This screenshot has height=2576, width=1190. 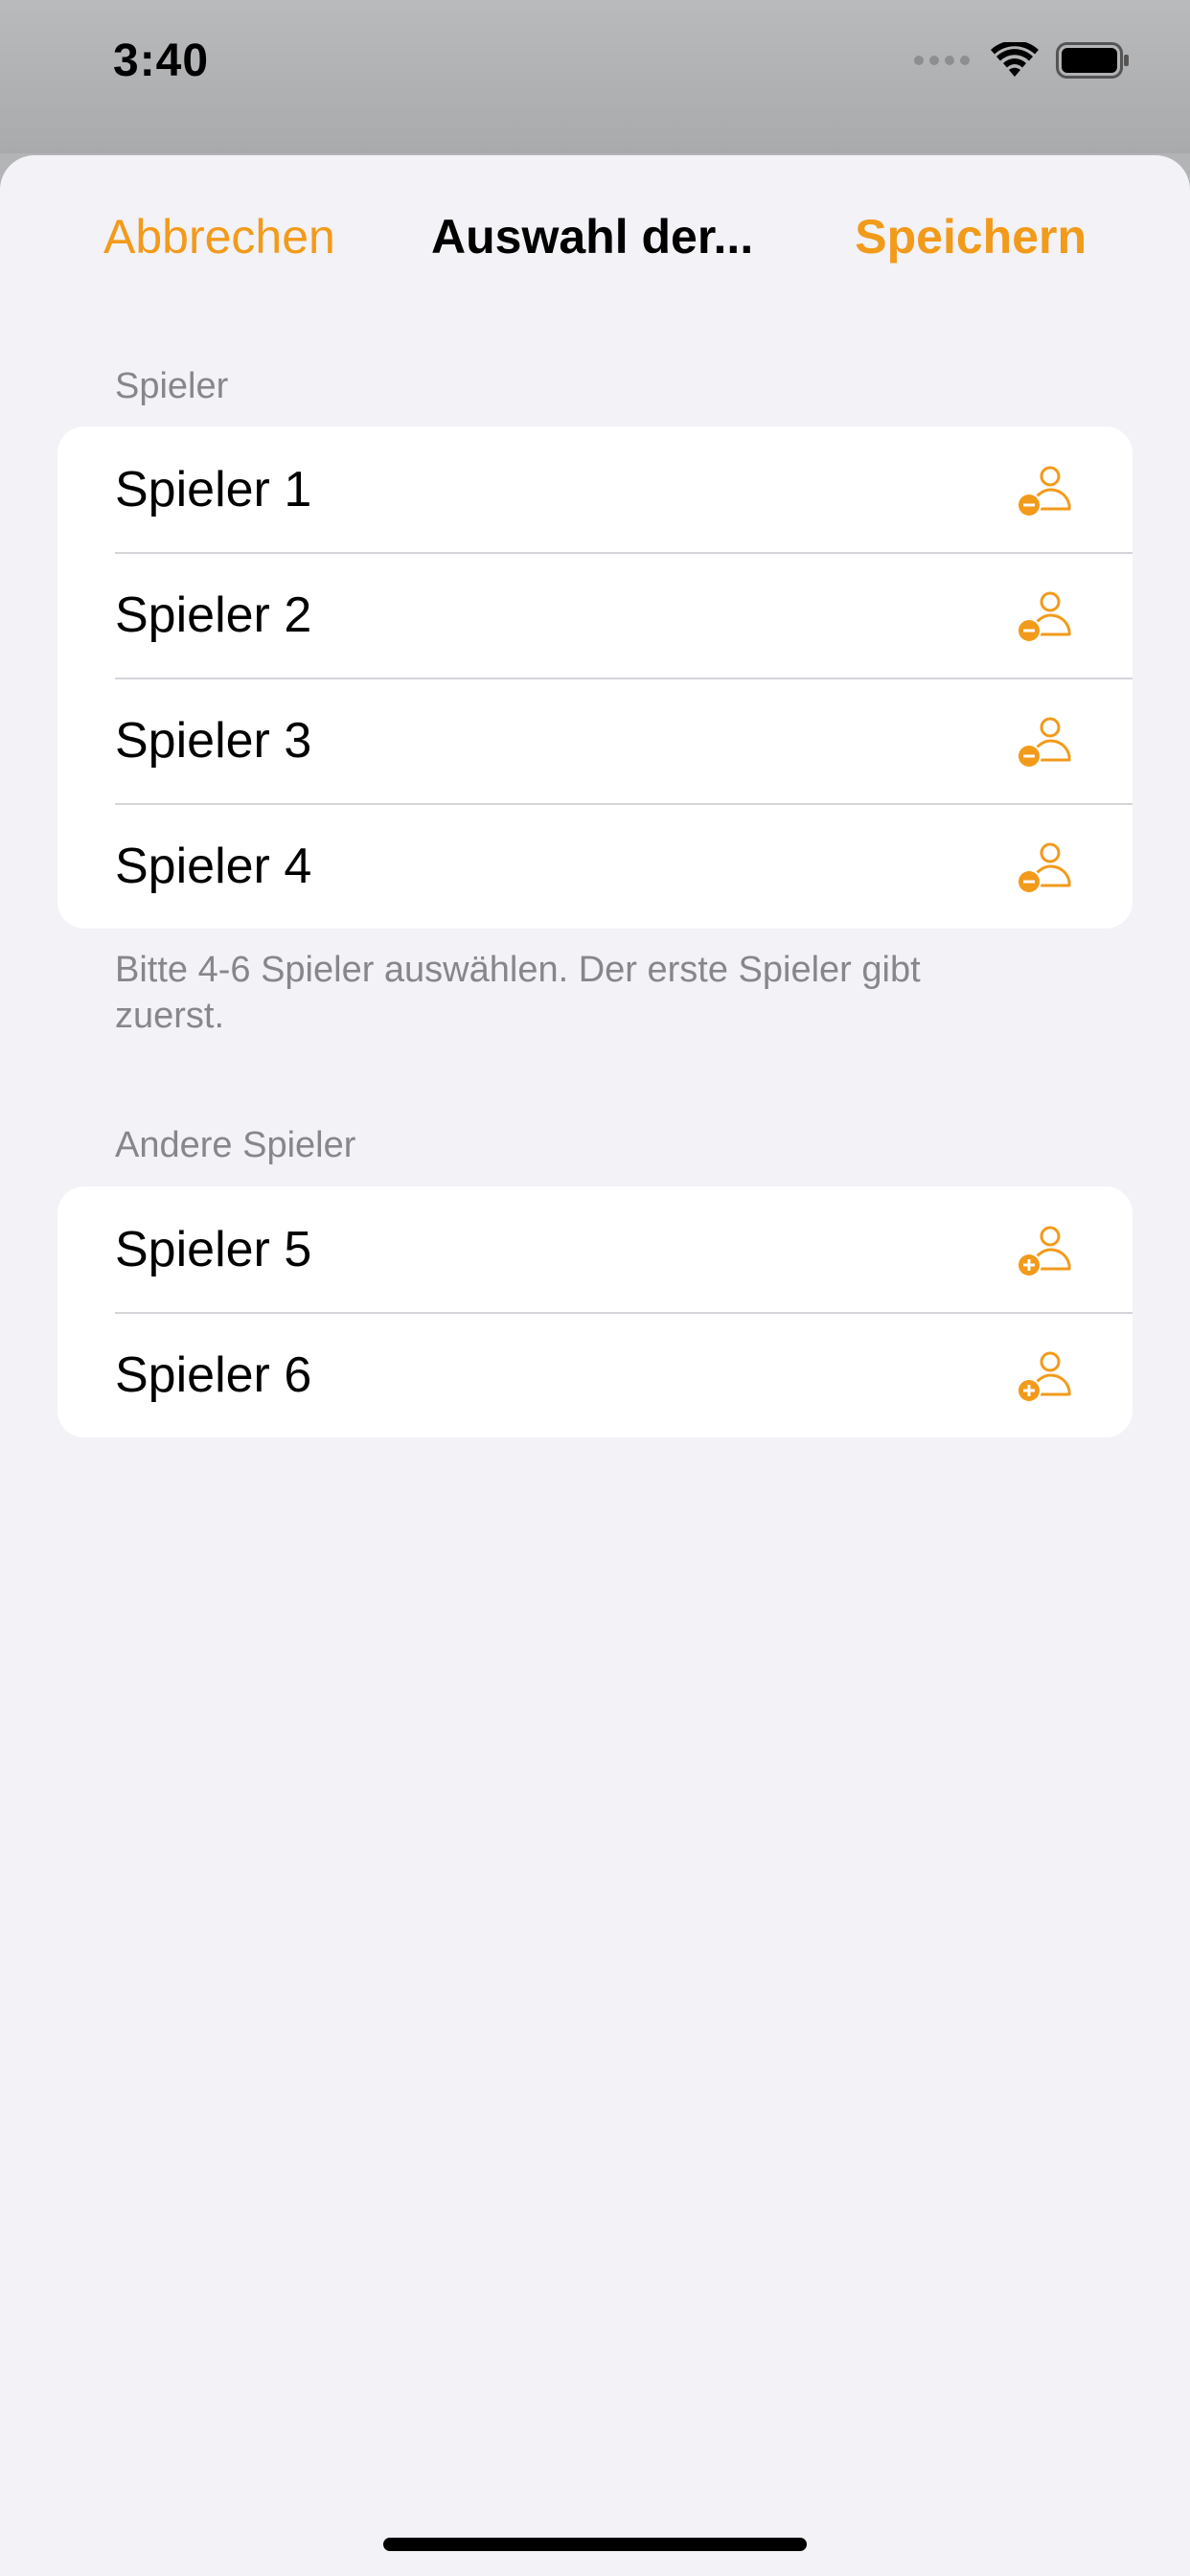 What do you see at coordinates (214, 740) in the screenshot?
I see `player-name: Spieler 3` at bounding box center [214, 740].